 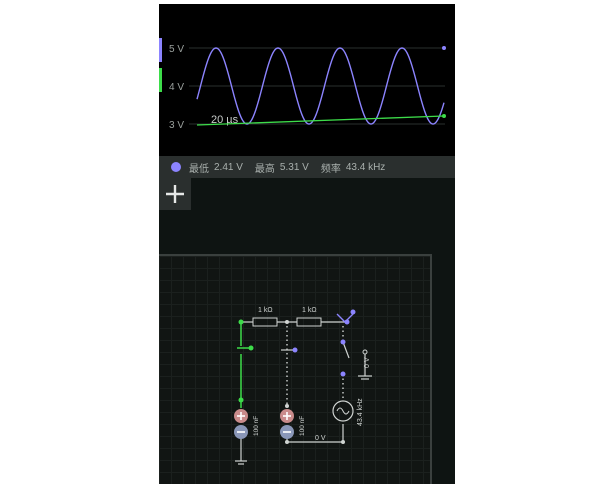 I want to click on toggle-node-bottom, so click(x=343, y=374).